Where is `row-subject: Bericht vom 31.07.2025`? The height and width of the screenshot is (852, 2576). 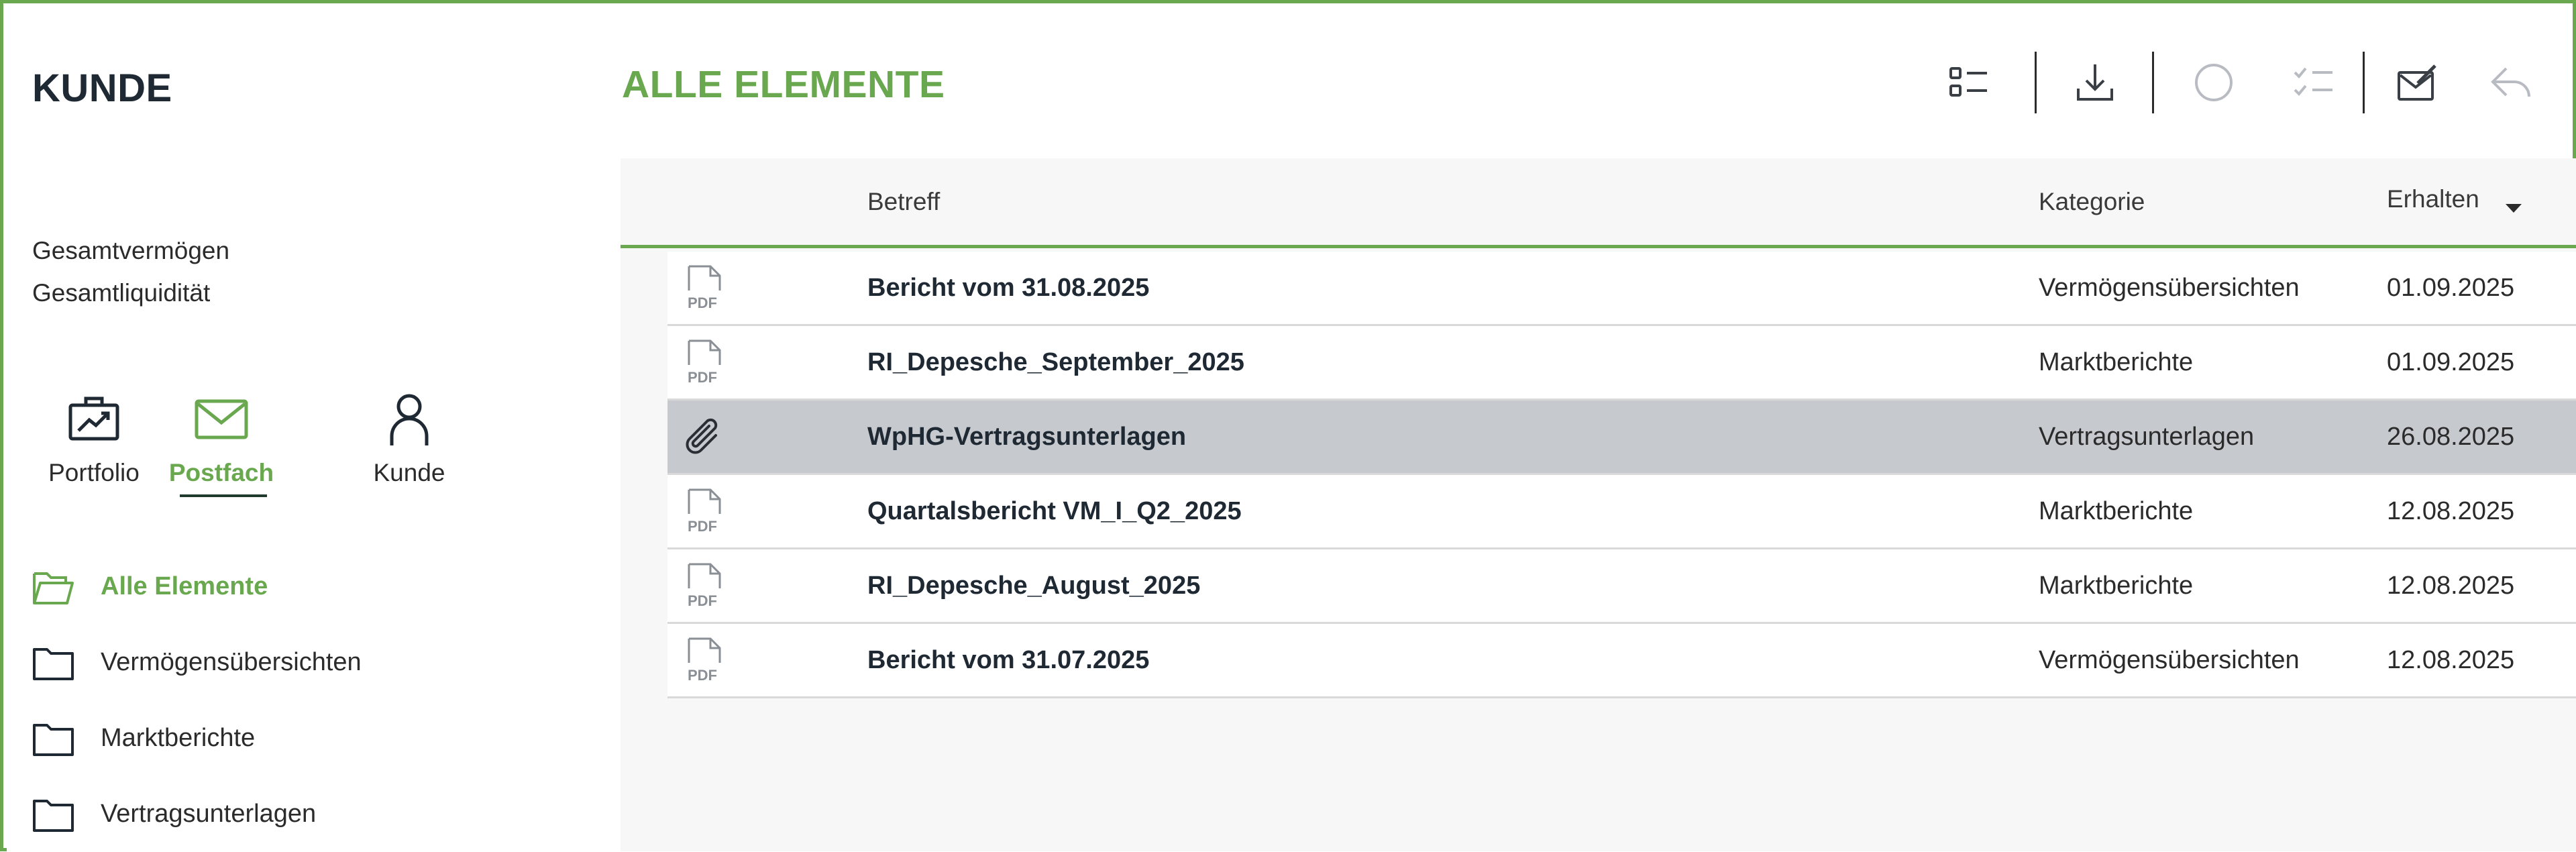 row-subject: Bericht vom 31.07.2025 is located at coordinates (1008, 660).